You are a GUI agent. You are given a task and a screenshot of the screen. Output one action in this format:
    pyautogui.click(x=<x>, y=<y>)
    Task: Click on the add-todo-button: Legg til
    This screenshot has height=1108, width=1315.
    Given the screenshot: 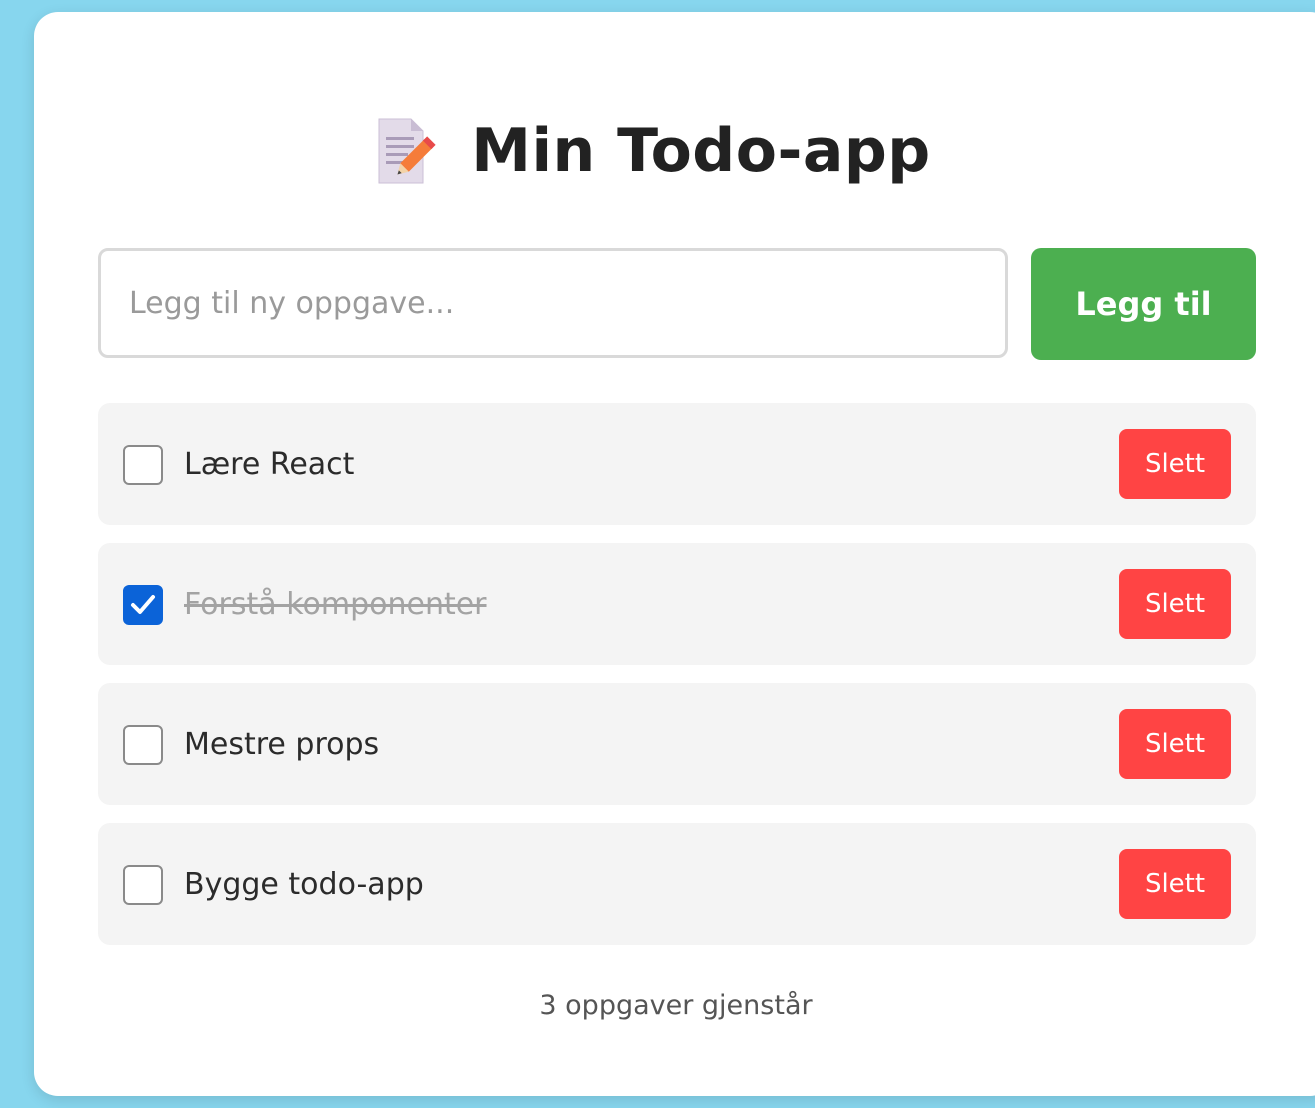 What is the action you would take?
    pyautogui.click(x=1143, y=304)
    